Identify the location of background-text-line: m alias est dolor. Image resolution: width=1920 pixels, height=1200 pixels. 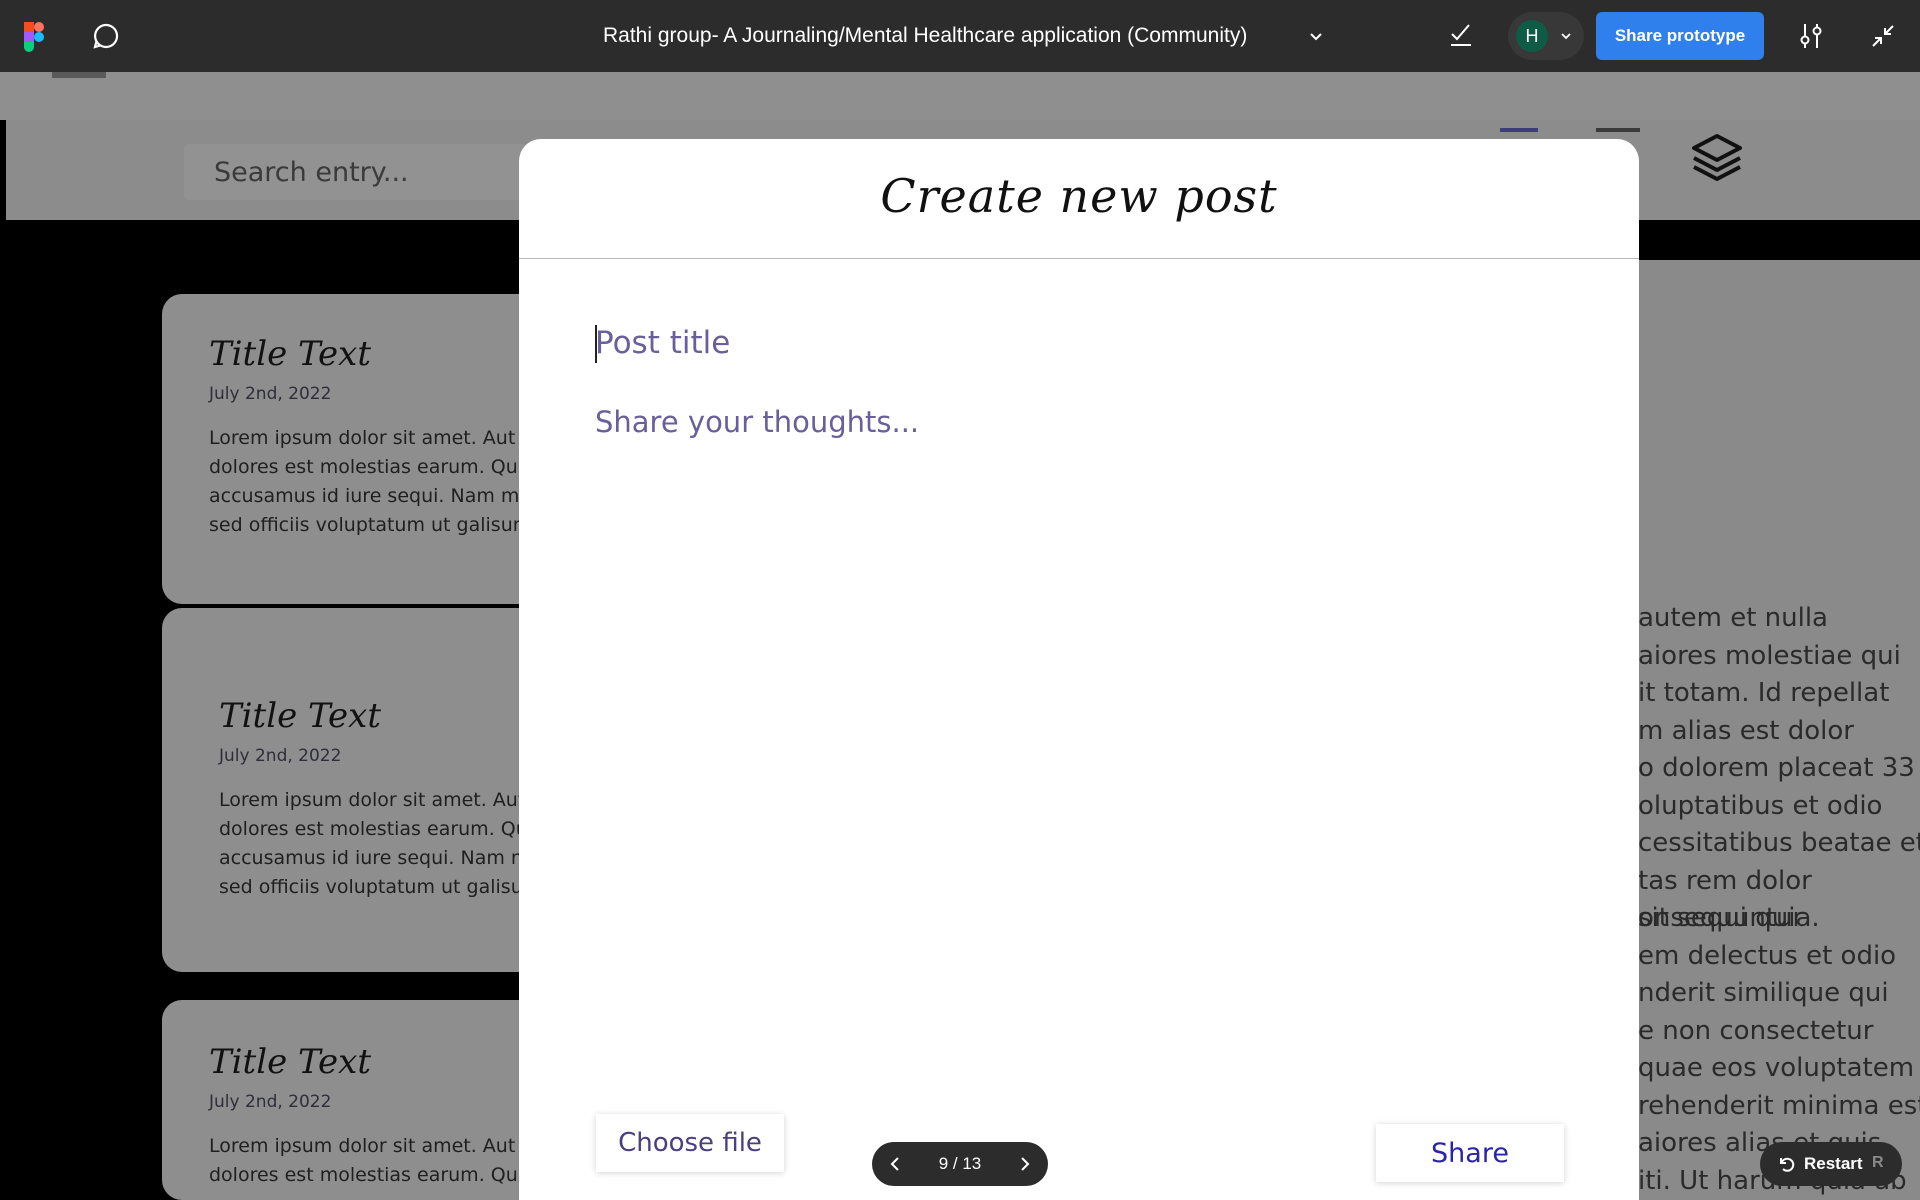
(1746, 730).